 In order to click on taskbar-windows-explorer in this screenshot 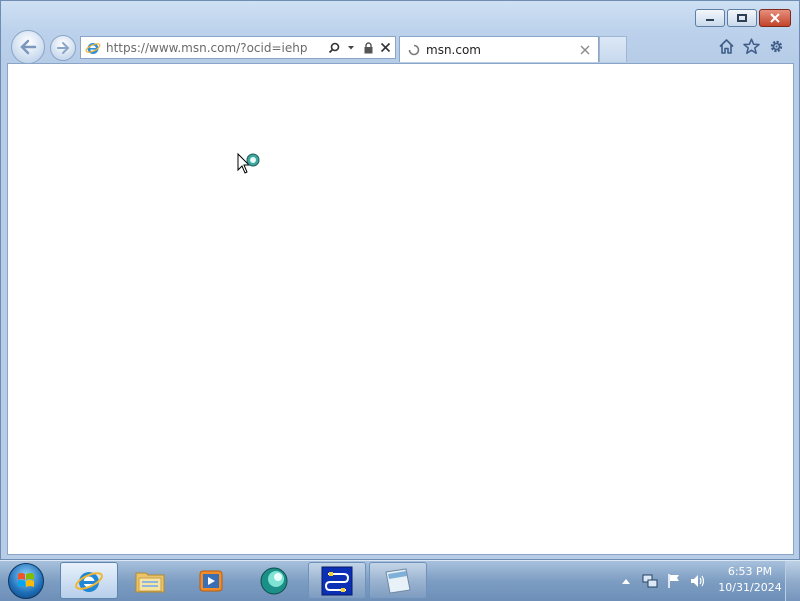, I will do `click(150, 580)`.